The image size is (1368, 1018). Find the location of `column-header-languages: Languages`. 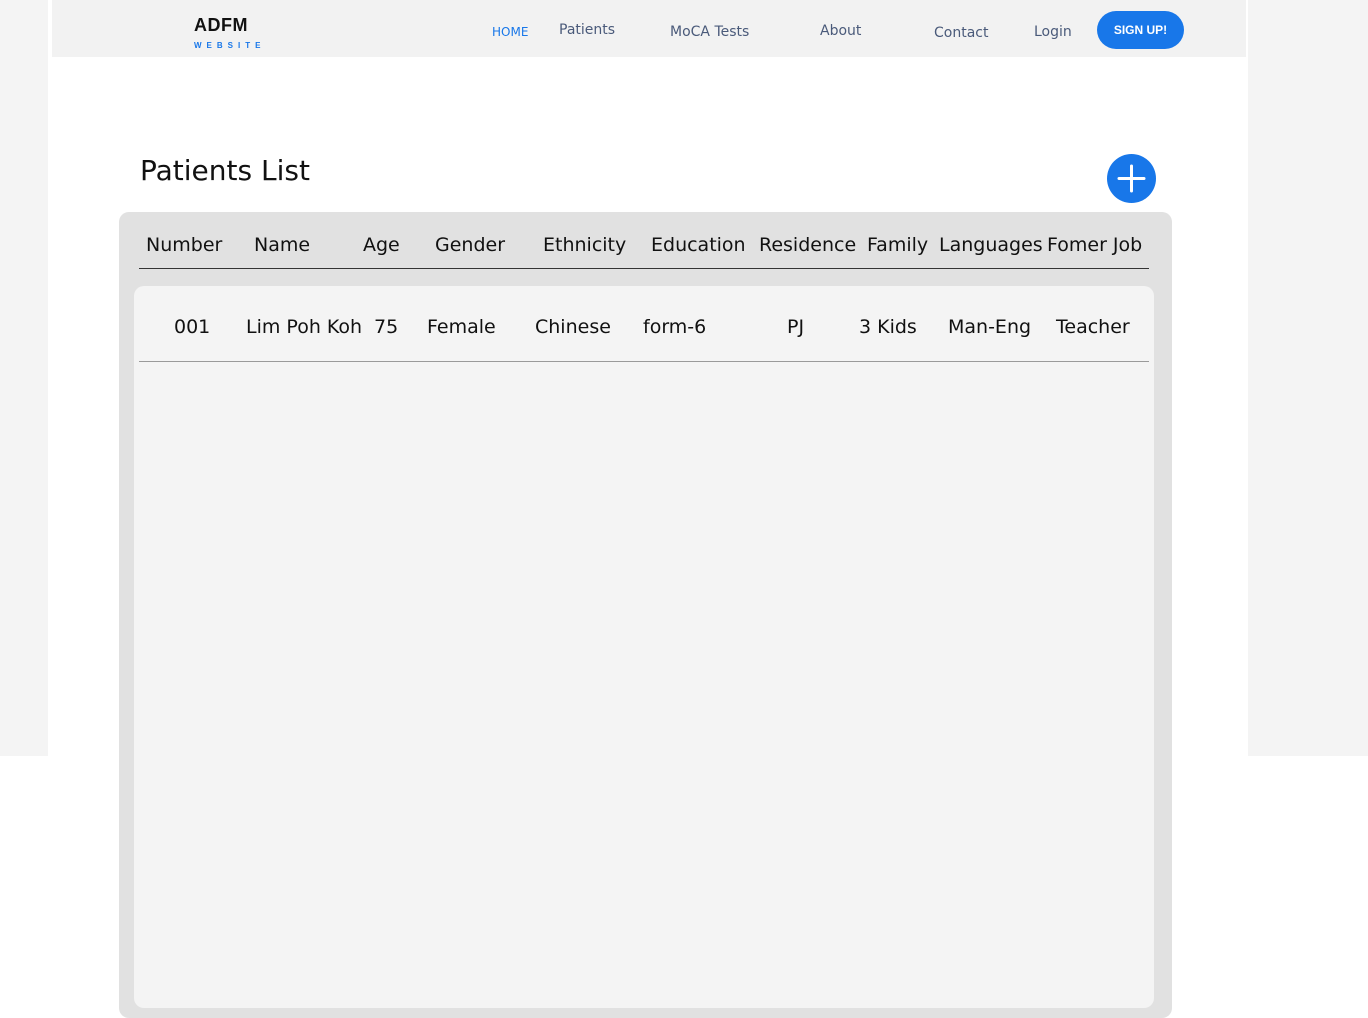

column-header-languages: Languages is located at coordinates (991, 245).